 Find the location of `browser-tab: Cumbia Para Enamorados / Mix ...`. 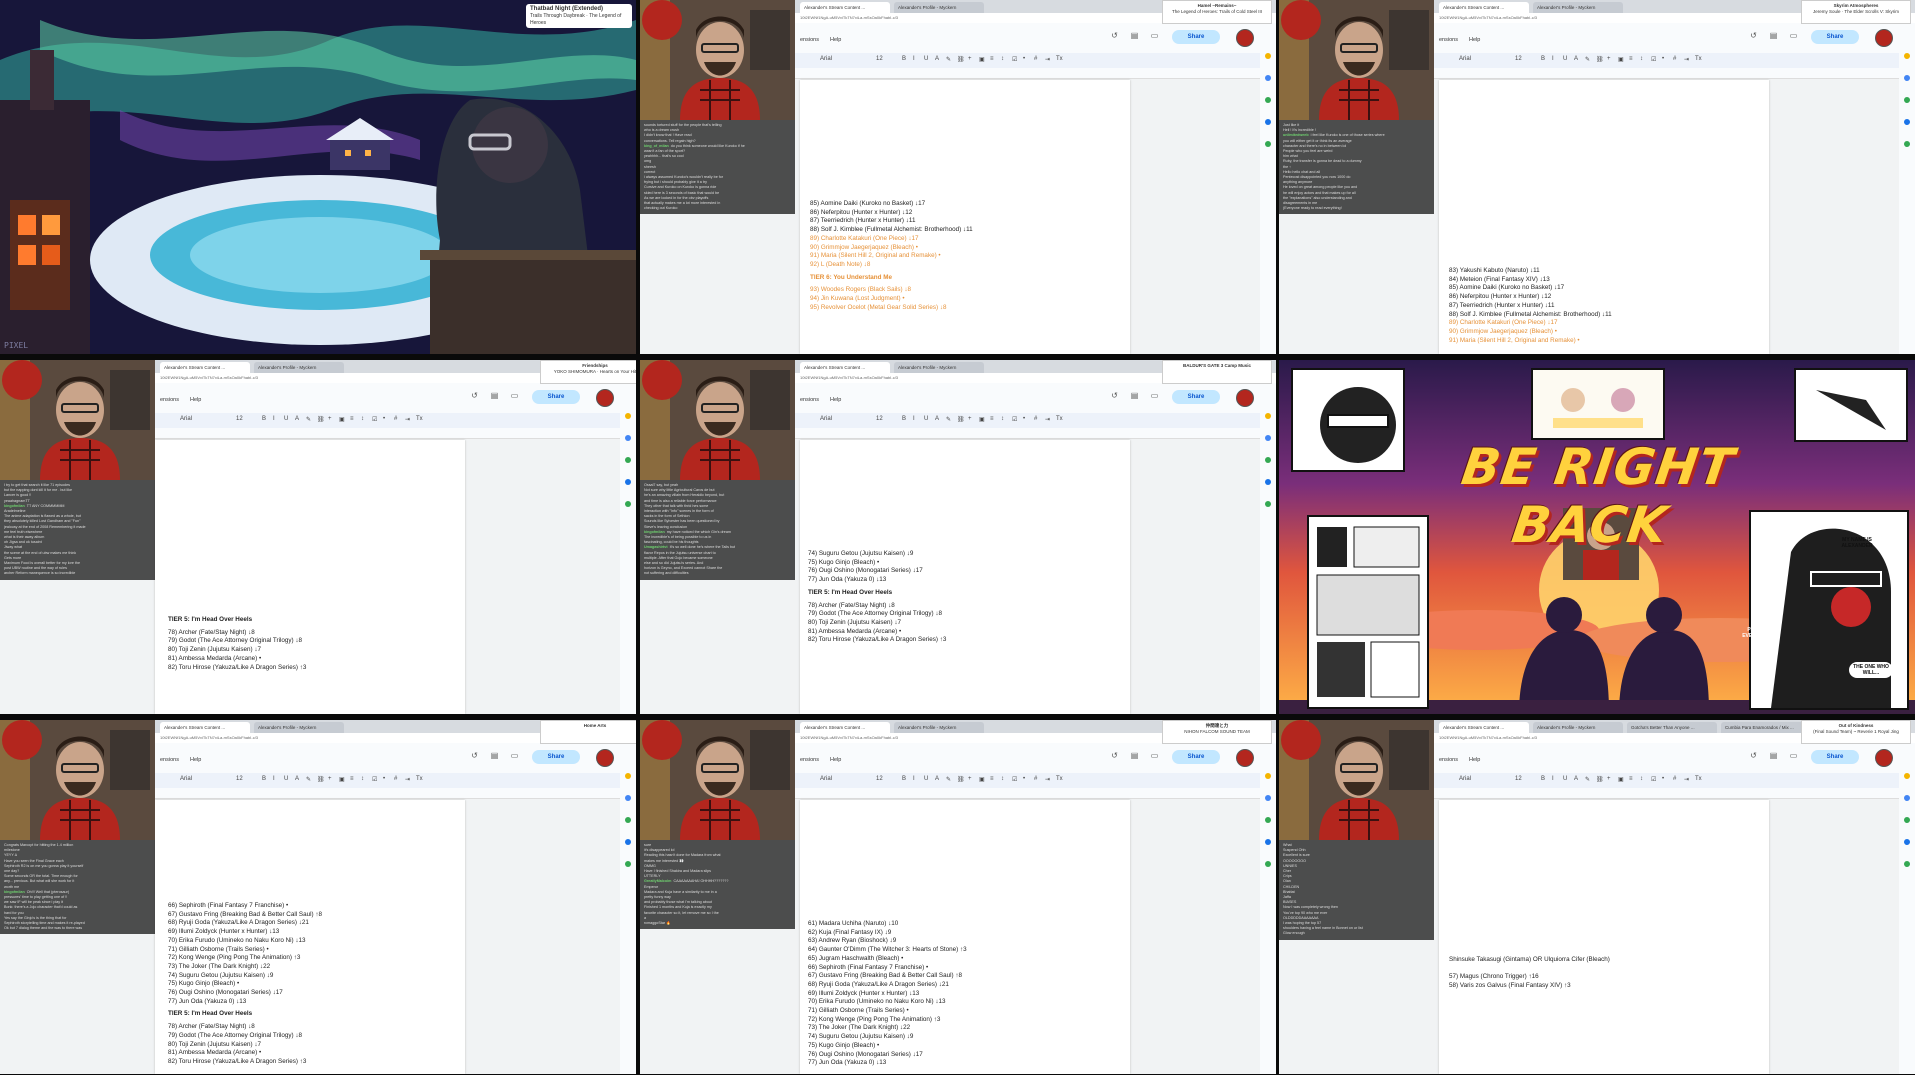

browser-tab: Cumbia Para Enamorados / Mix ... is located at coordinates (1766, 727).